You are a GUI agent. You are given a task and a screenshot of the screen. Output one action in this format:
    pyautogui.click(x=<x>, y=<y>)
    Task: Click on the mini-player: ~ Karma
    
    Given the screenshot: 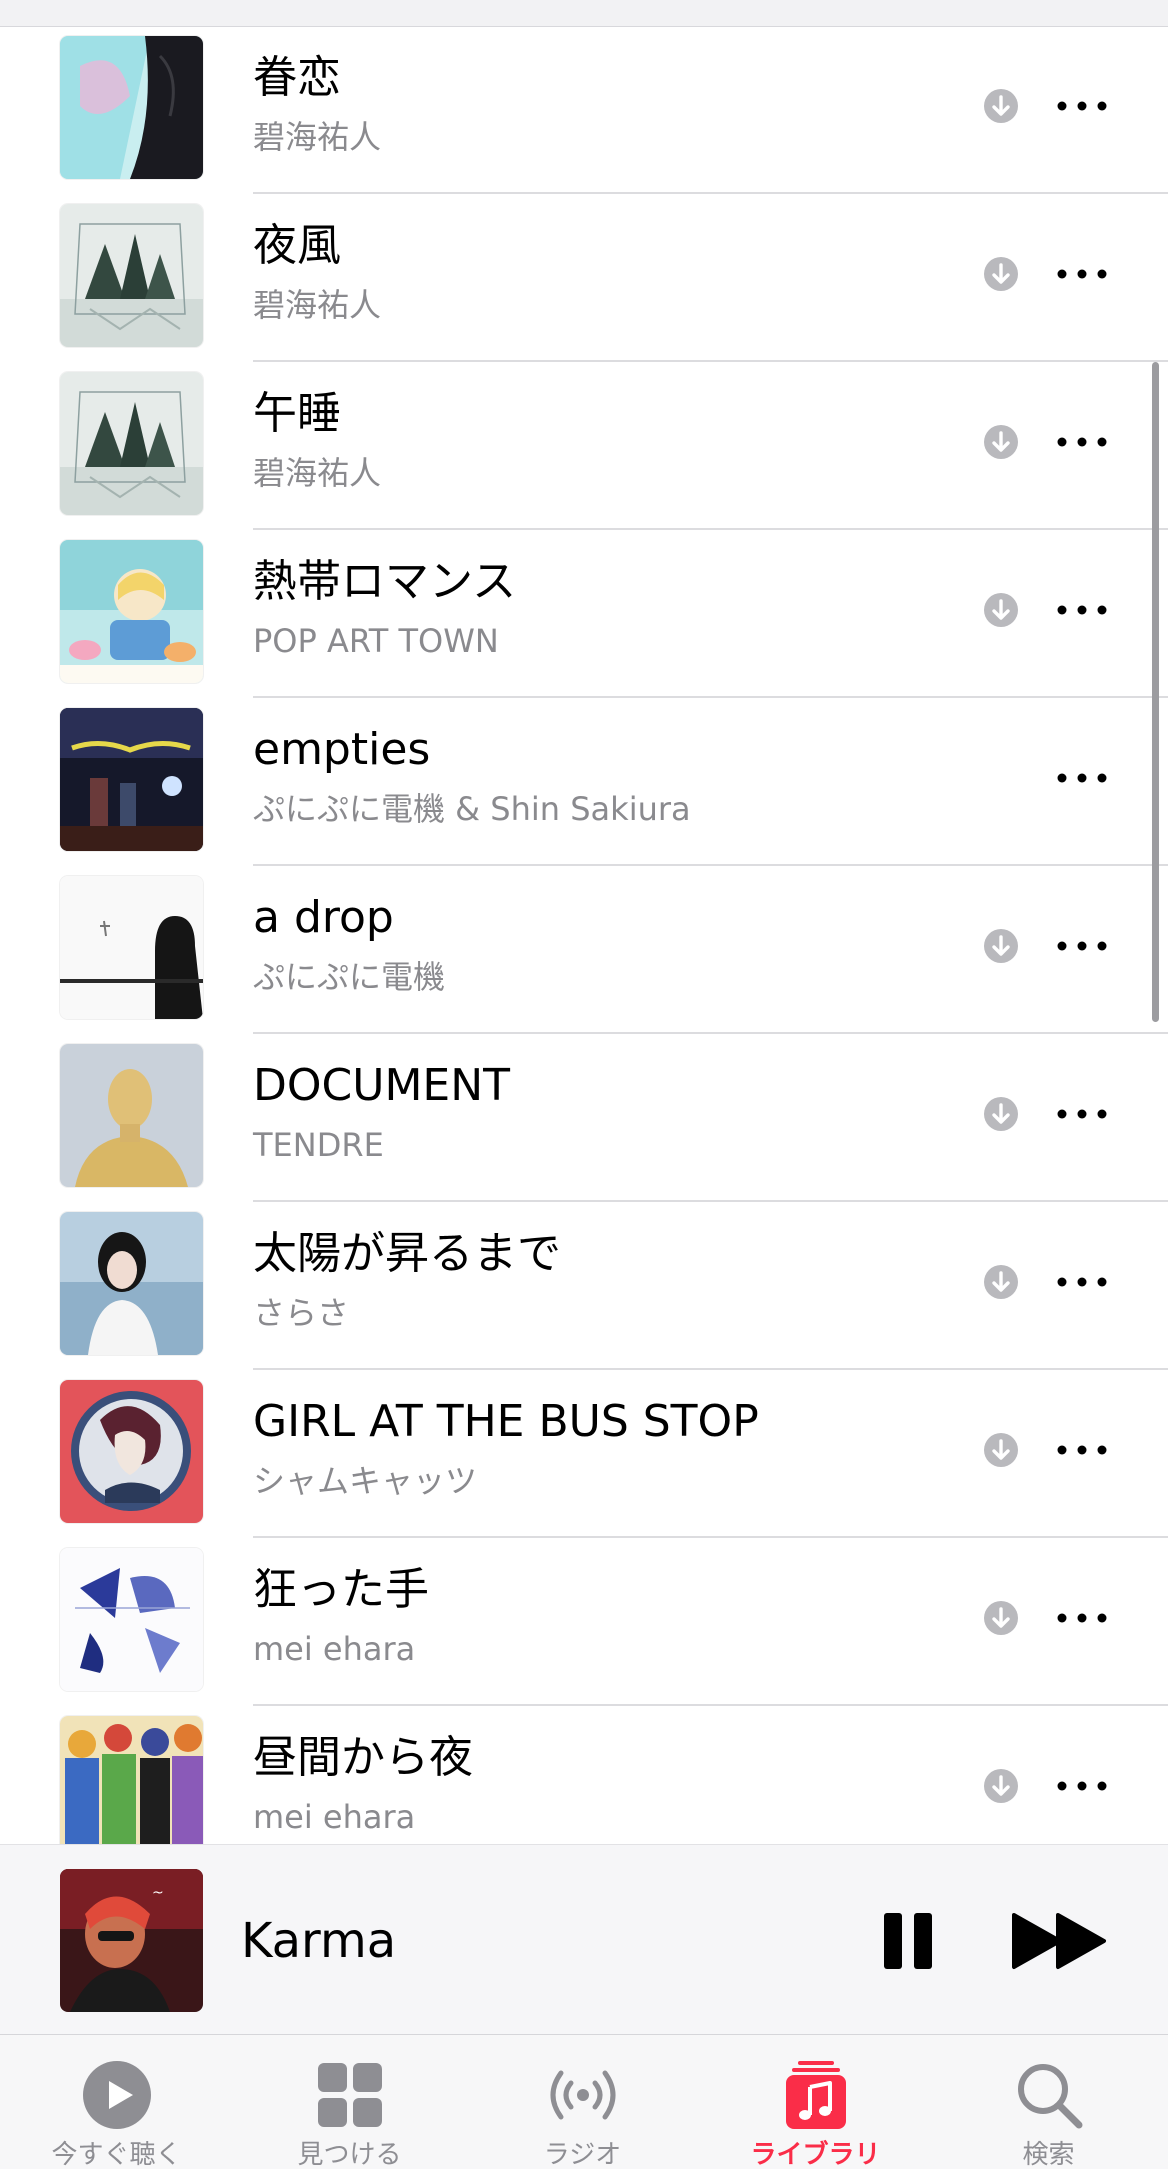 What is the action you would take?
    pyautogui.click(x=584, y=1939)
    